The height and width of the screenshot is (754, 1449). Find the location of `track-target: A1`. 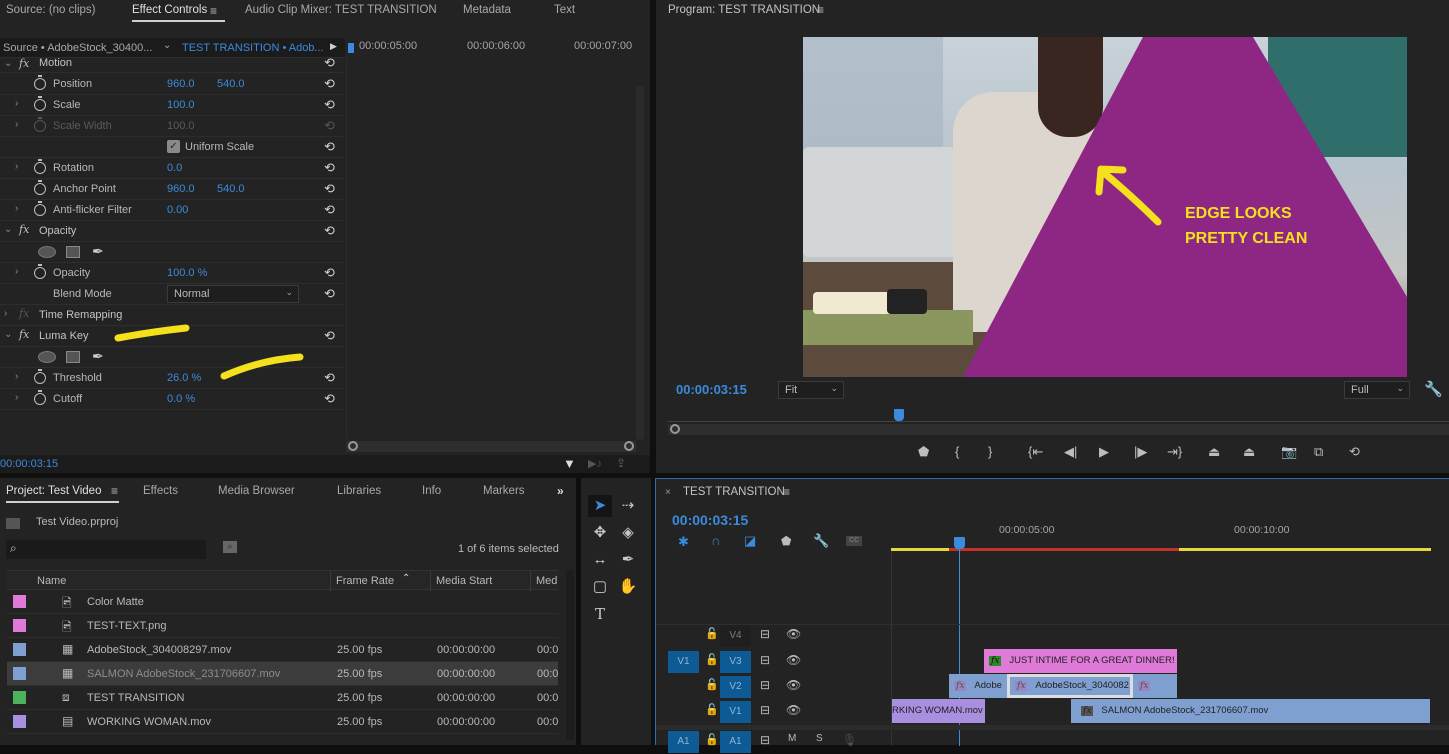

track-target: A1 is located at coordinates (735, 742).